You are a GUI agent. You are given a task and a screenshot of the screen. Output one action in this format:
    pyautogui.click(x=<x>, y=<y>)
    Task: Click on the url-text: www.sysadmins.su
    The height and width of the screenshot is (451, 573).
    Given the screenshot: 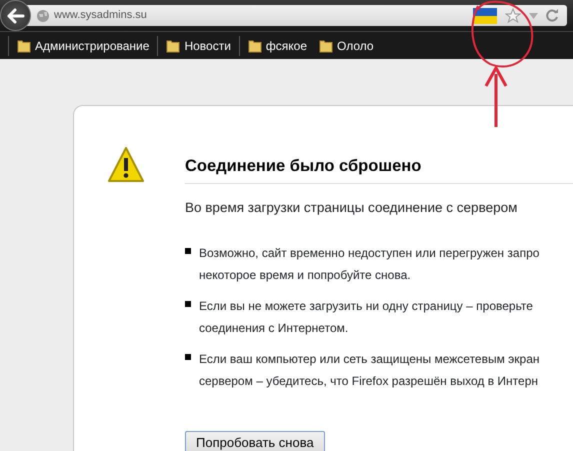 What is the action you would take?
    pyautogui.click(x=100, y=16)
    